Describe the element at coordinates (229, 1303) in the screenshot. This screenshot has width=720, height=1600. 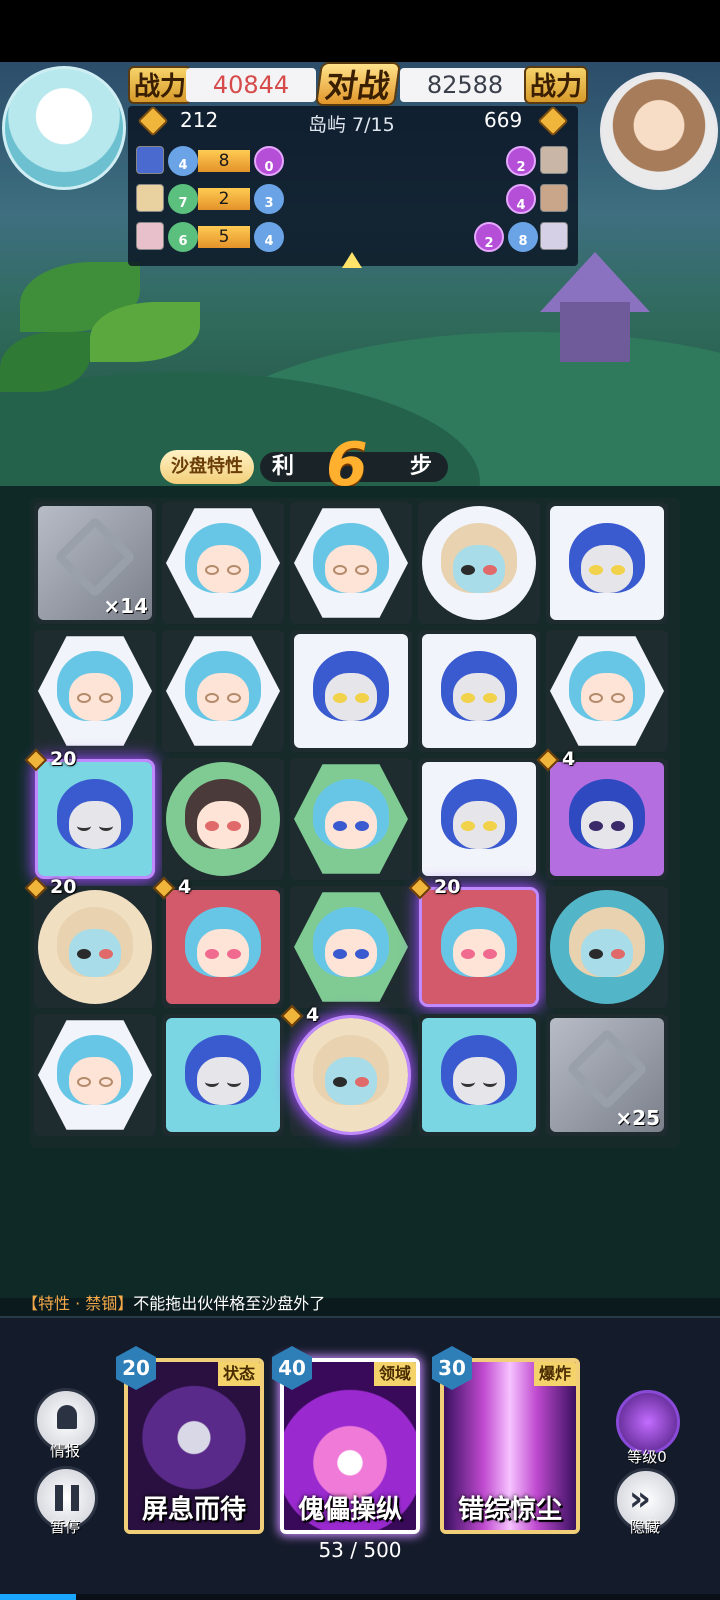
I see `feature-hint-text: 不能拖出伙伴格至沙盘外了` at that location.